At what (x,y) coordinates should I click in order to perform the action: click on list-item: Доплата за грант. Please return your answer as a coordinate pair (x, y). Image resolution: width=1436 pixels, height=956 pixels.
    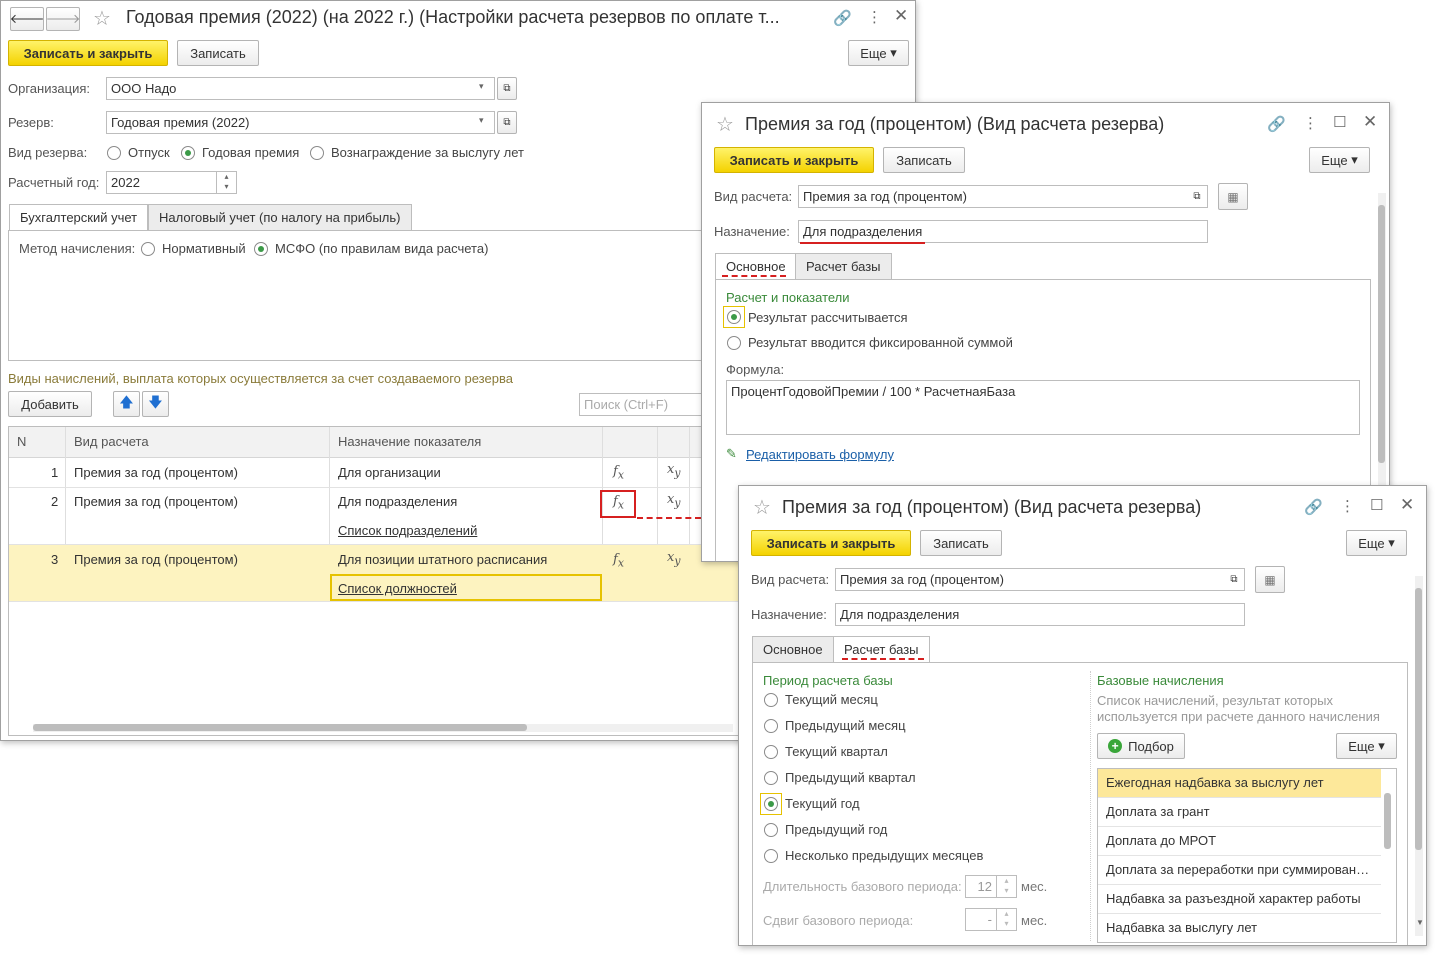
    Looking at the image, I should click on (1239, 812).